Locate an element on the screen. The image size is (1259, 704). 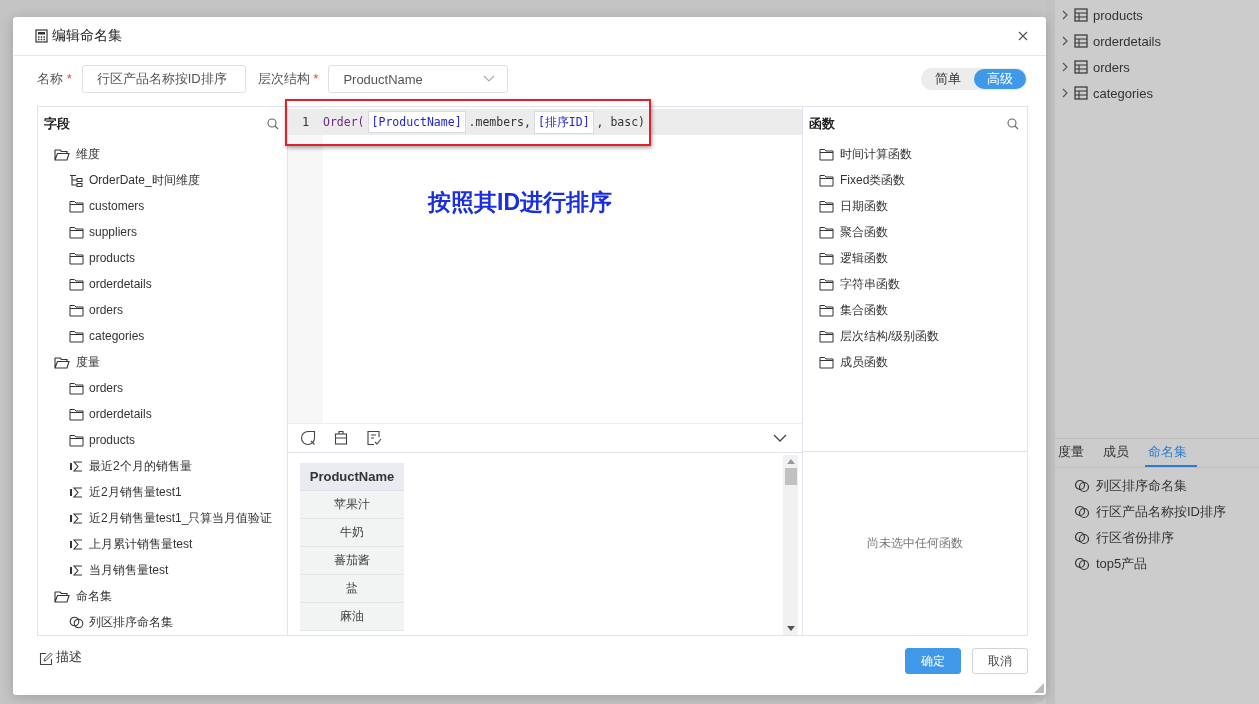
function-category: 集合函数 is located at coordinates (864, 310).